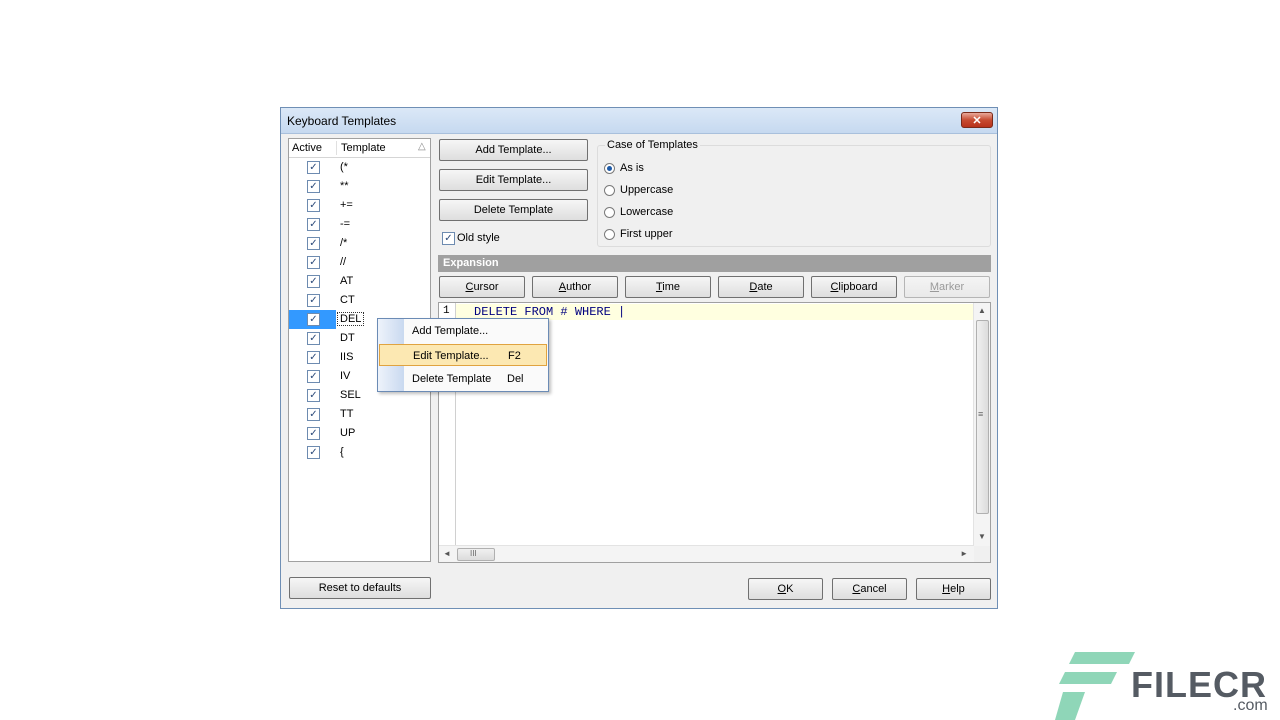  Describe the element at coordinates (981, 414) in the screenshot. I see `grip-icon: ≡` at that location.